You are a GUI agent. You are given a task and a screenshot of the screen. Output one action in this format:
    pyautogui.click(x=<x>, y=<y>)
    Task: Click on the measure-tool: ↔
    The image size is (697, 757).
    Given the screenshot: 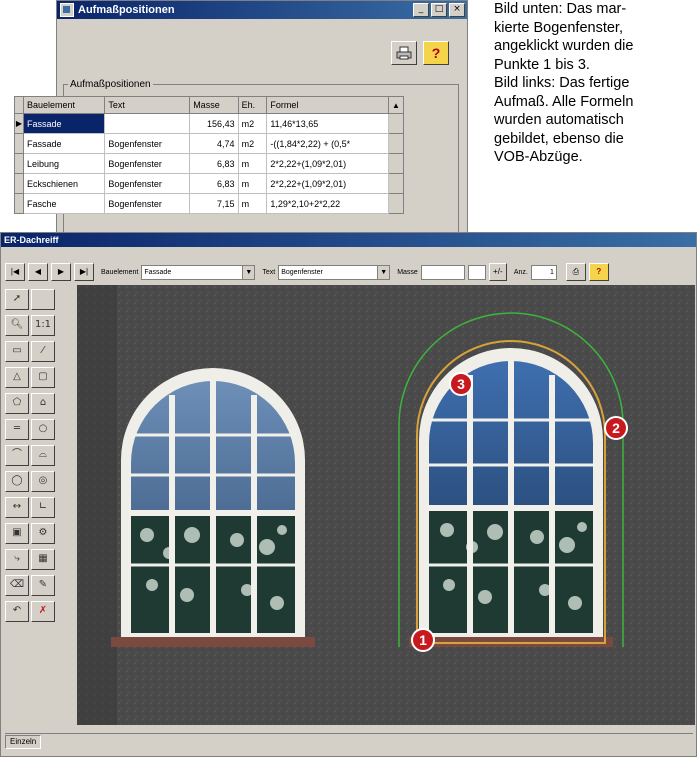 What is the action you would take?
    pyautogui.click(x=17, y=507)
    